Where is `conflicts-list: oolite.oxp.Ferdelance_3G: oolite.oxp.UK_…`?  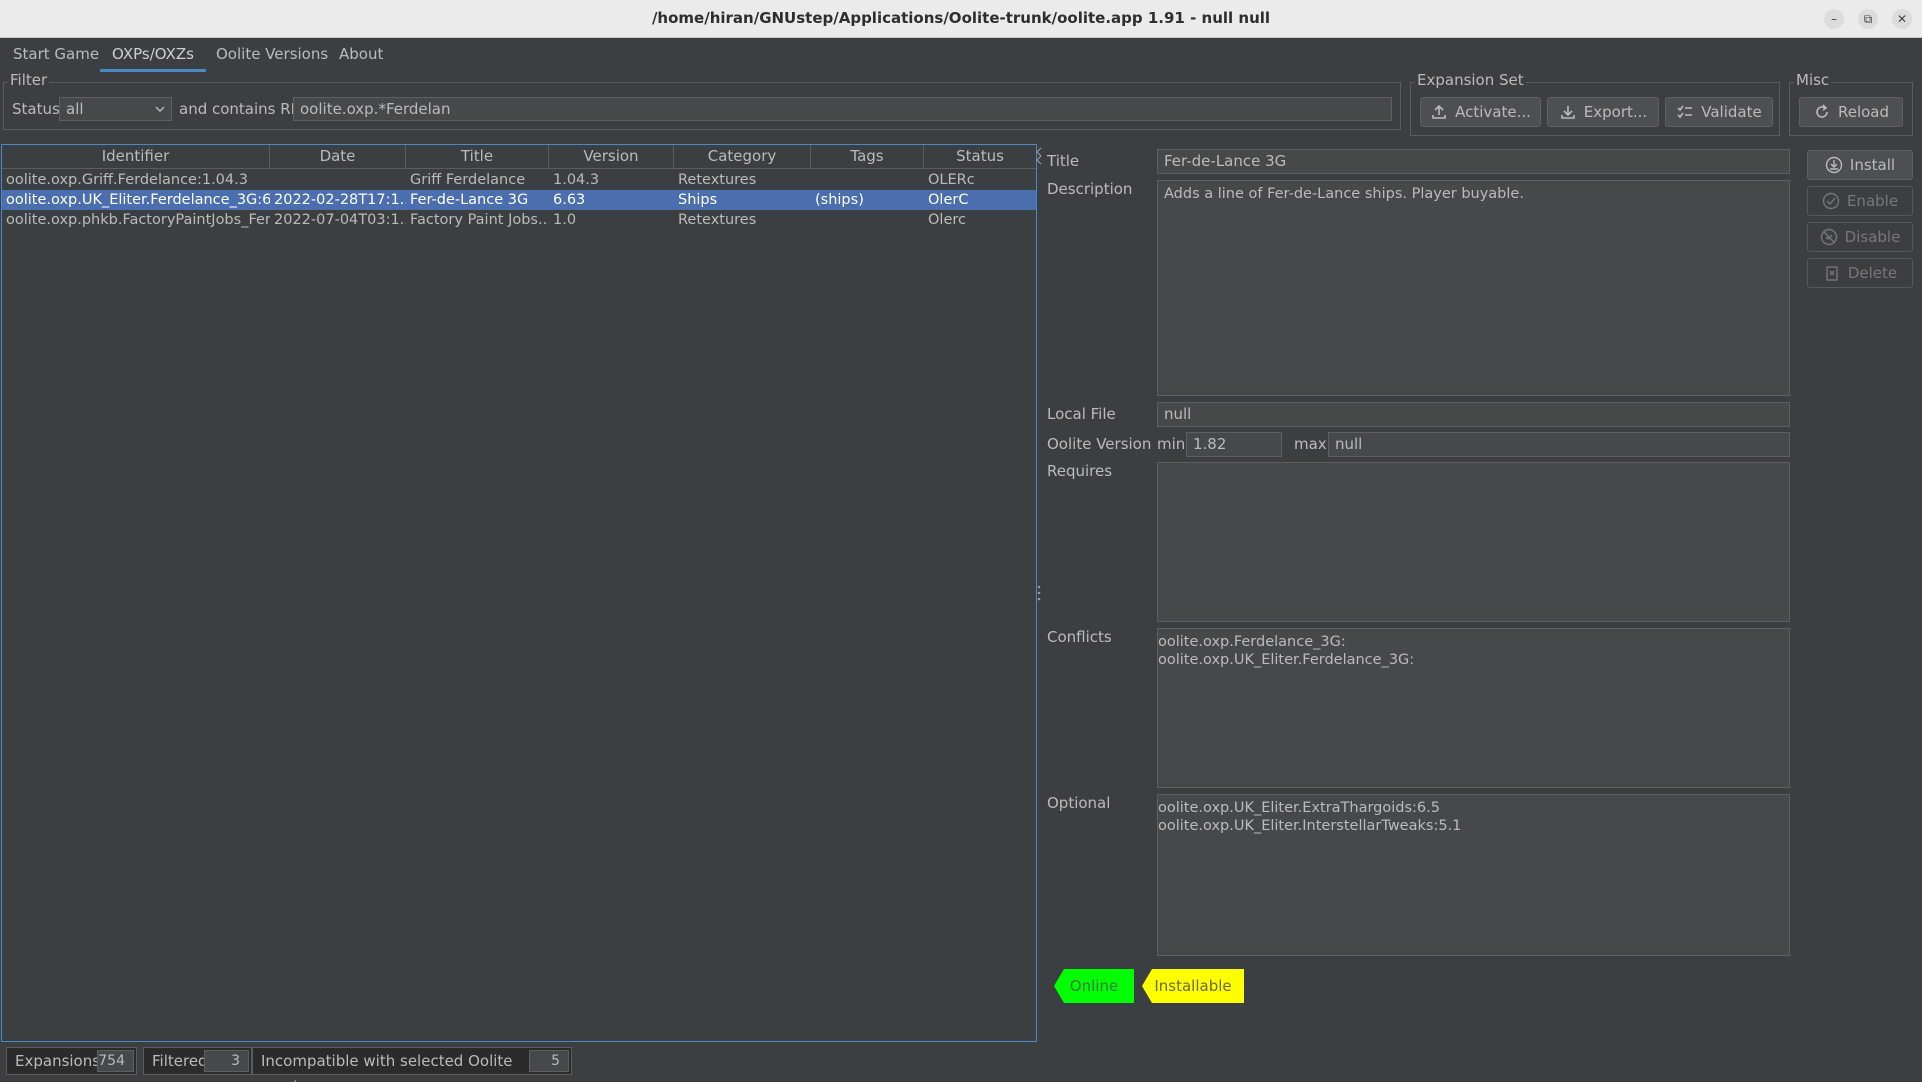 conflicts-list: oolite.oxp.Ferdelance_3G: oolite.oxp.UK_… is located at coordinates (1473, 708).